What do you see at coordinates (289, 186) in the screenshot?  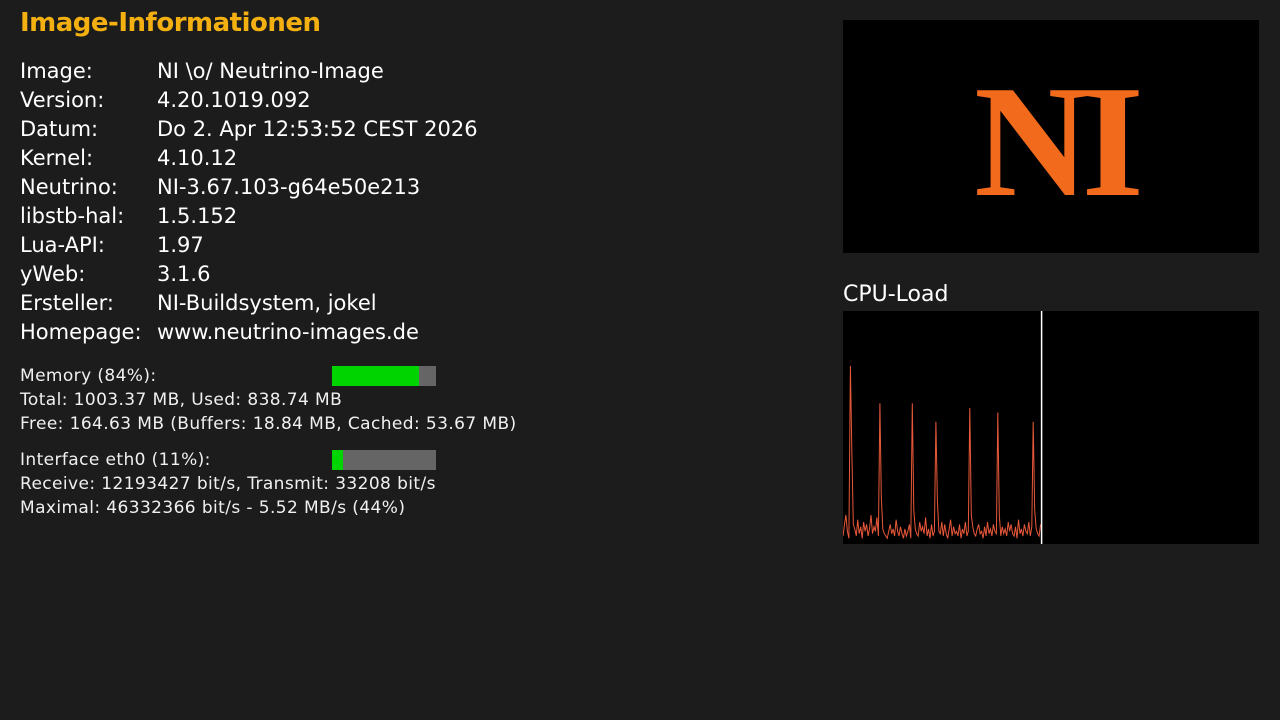 I see `info-value: NI-3.67.103-g64e50e213` at bounding box center [289, 186].